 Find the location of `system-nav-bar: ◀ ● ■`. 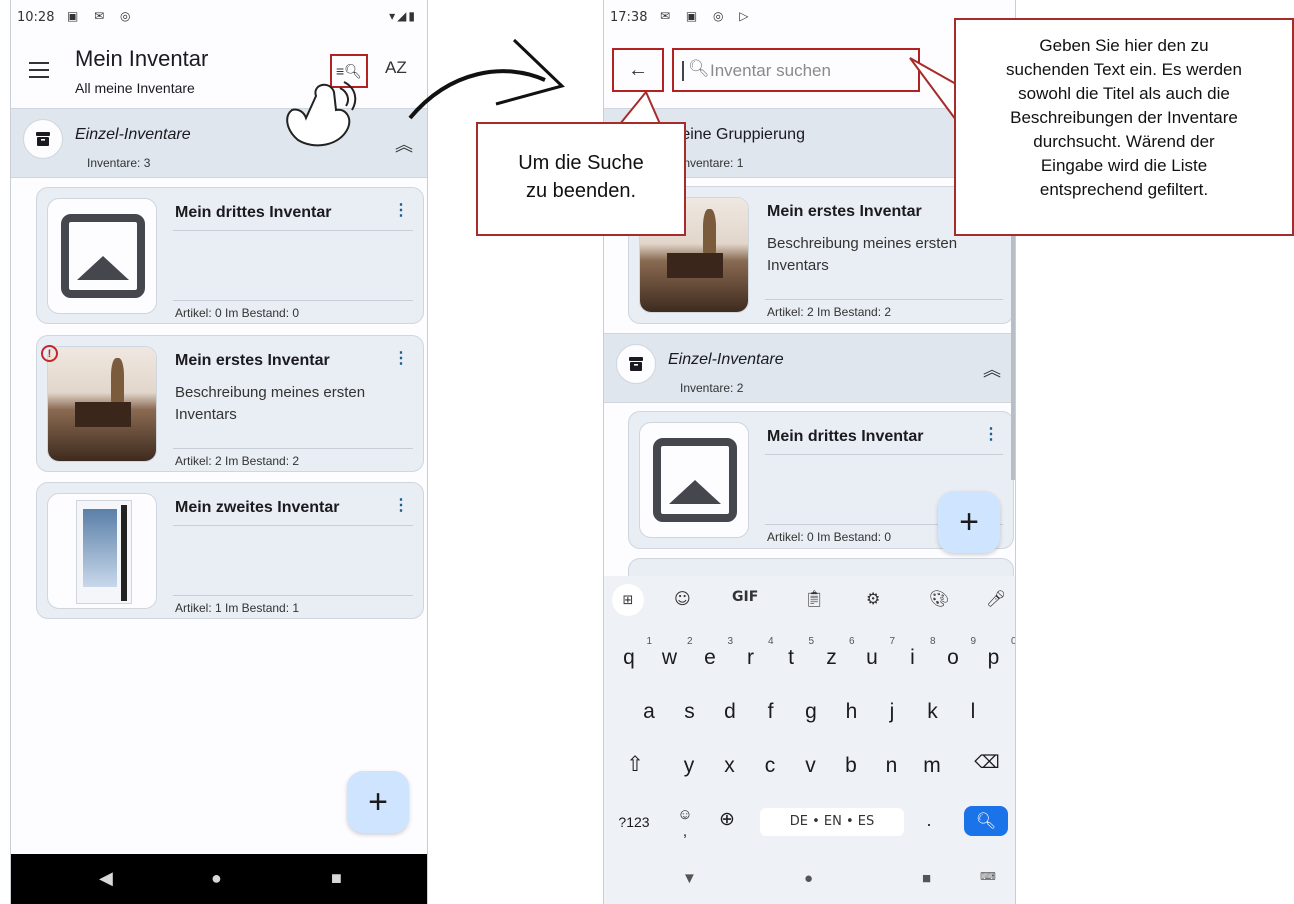

system-nav-bar: ◀ ● ■ is located at coordinates (219, 879).